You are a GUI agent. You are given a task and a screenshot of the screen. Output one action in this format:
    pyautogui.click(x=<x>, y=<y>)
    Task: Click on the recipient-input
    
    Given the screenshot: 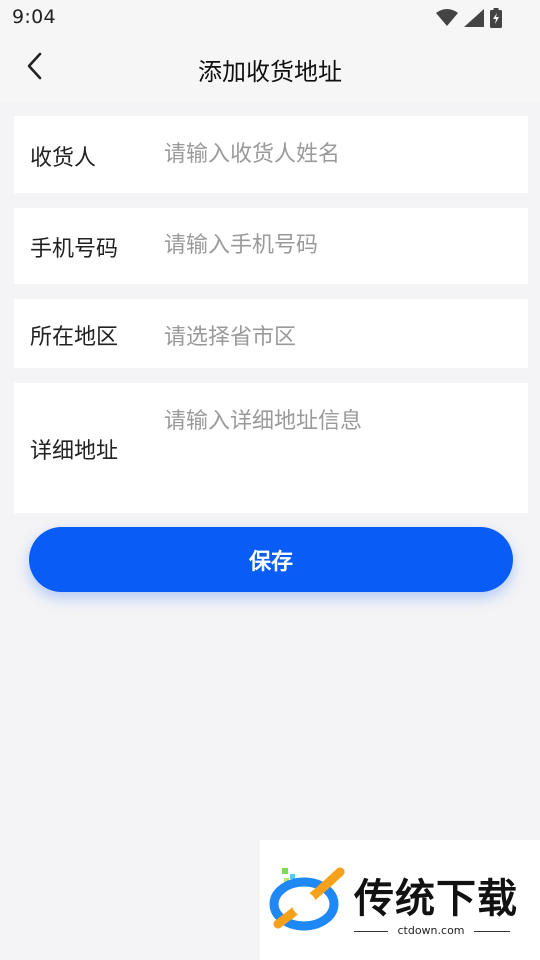 What is the action you would take?
    pyautogui.click(x=338, y=154)
    